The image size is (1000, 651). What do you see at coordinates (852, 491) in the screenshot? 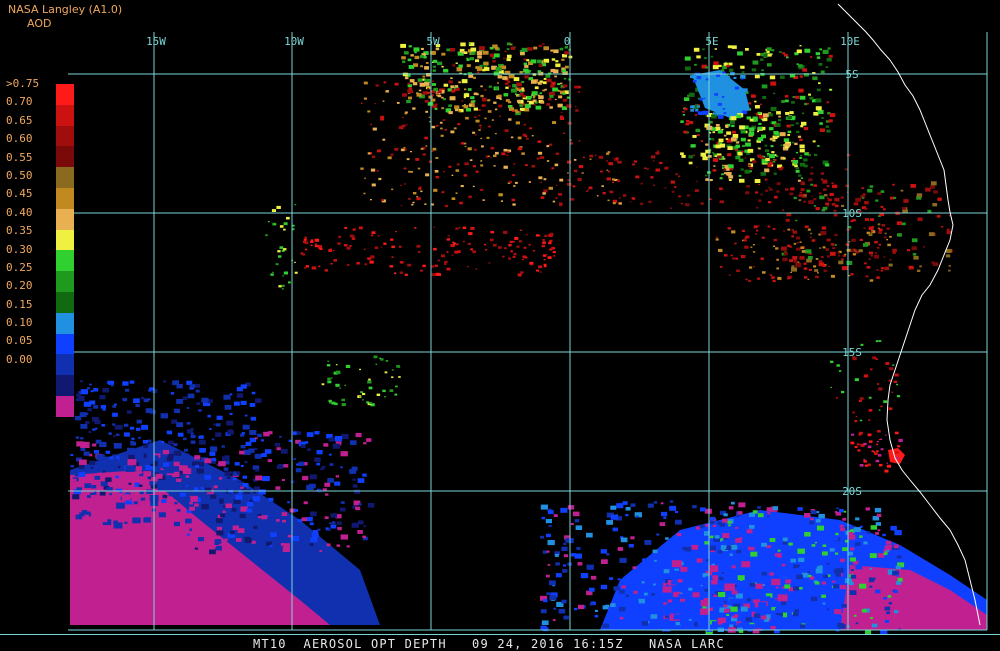
I see `lat-label: 20S` at bounding box center [852, 491].